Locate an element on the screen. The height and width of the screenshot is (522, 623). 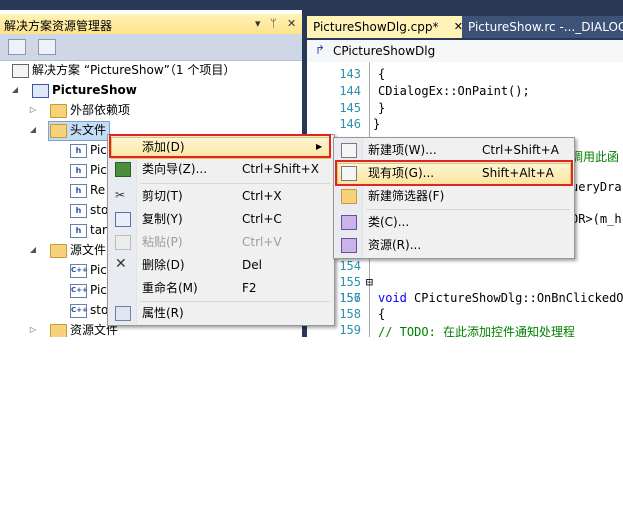
paste-icon is located at coordinates (123, 242).